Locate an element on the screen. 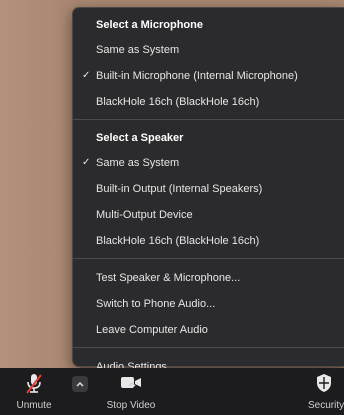 The width and height of the screenshot is (344, 415). leave-computer-audio-item: Leave Computer Audio is located at coordinates (208, 330).